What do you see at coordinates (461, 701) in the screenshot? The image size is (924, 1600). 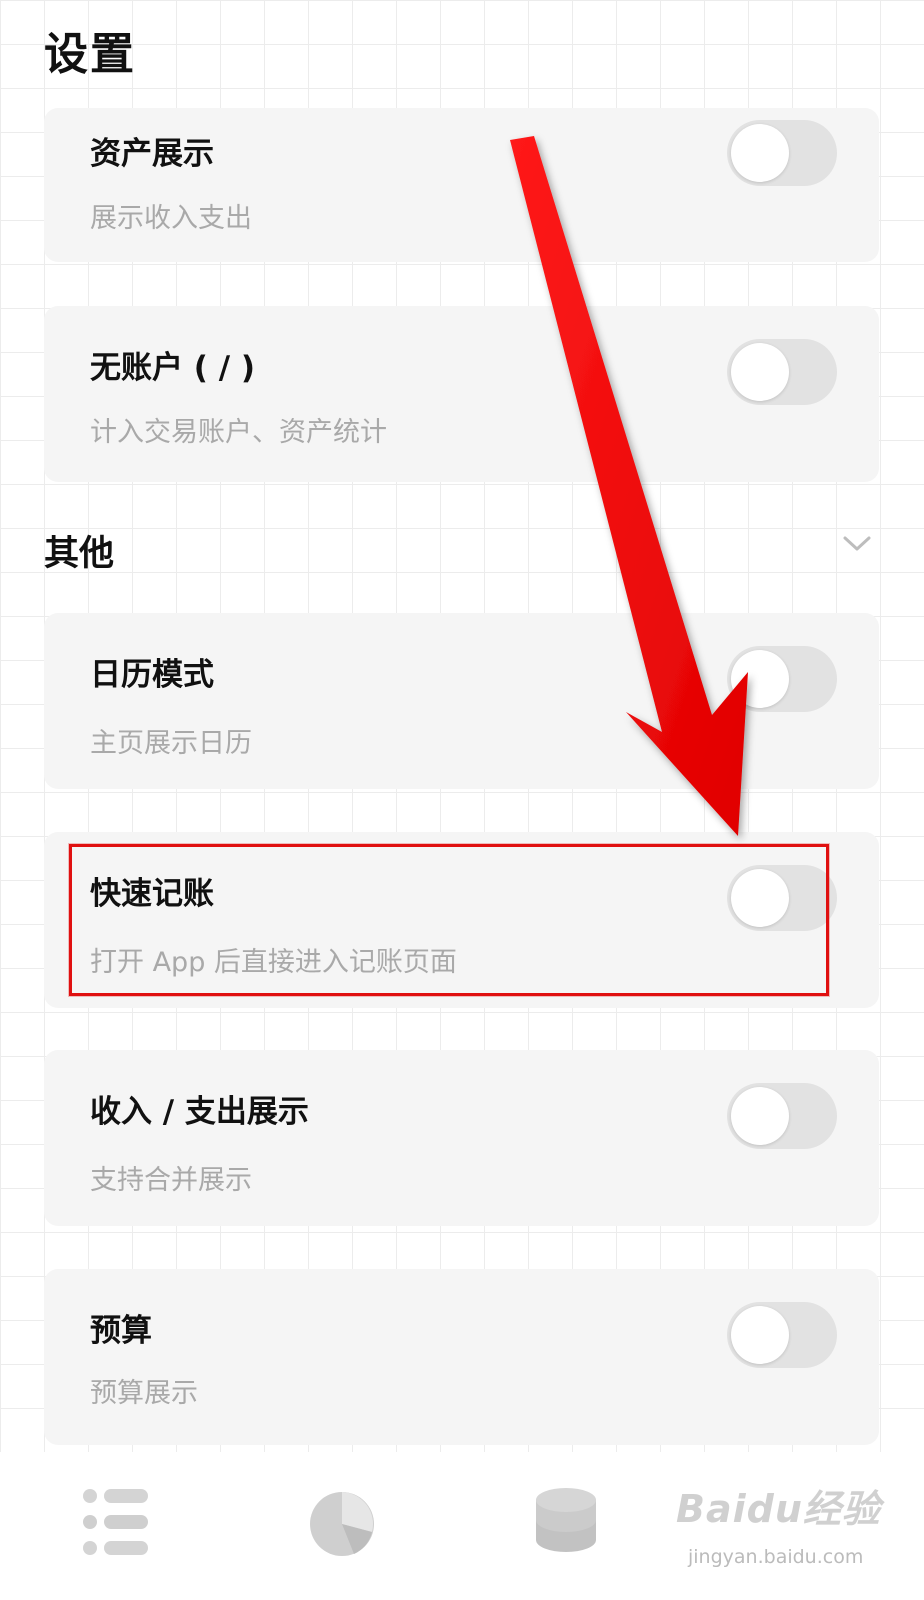 I see `setting-card-calendar-mode: 日历模式 主页展示日历` at bounding box center [461, 701].